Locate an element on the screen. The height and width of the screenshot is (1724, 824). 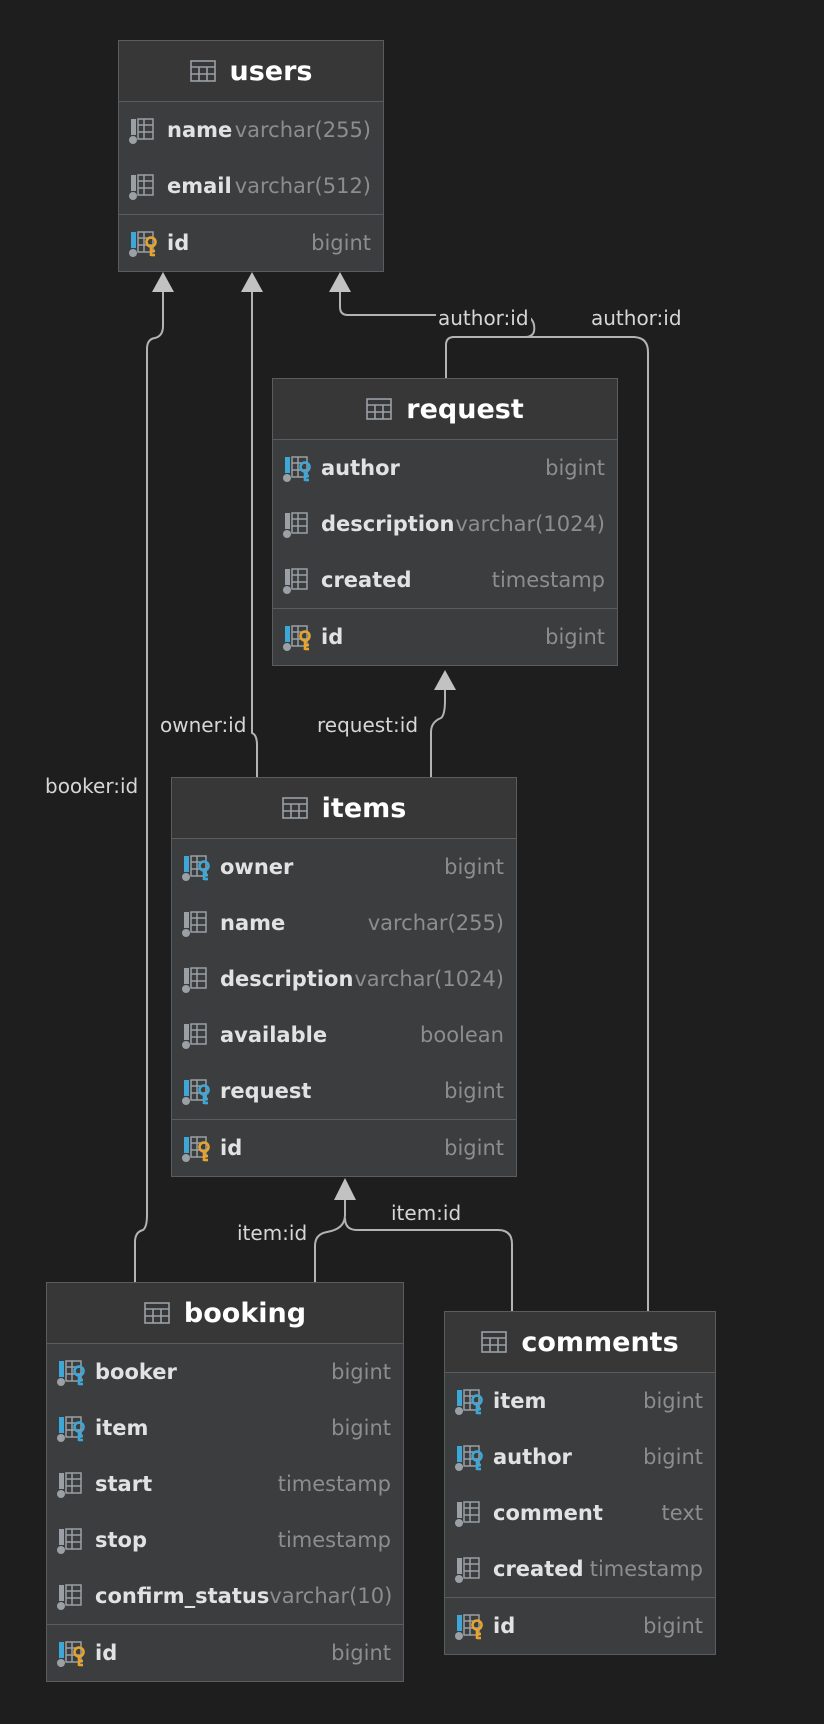
arrowhead-request is located at coordinates (445, 680).